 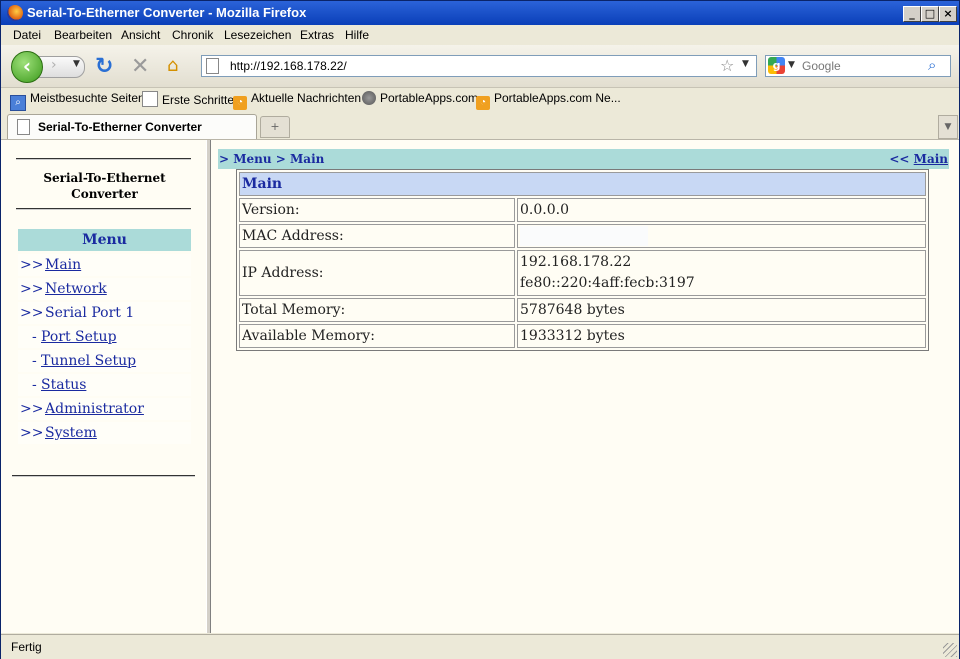 I want to click on engine-dropdown-icon: ▼, so click(x=791, y=65).